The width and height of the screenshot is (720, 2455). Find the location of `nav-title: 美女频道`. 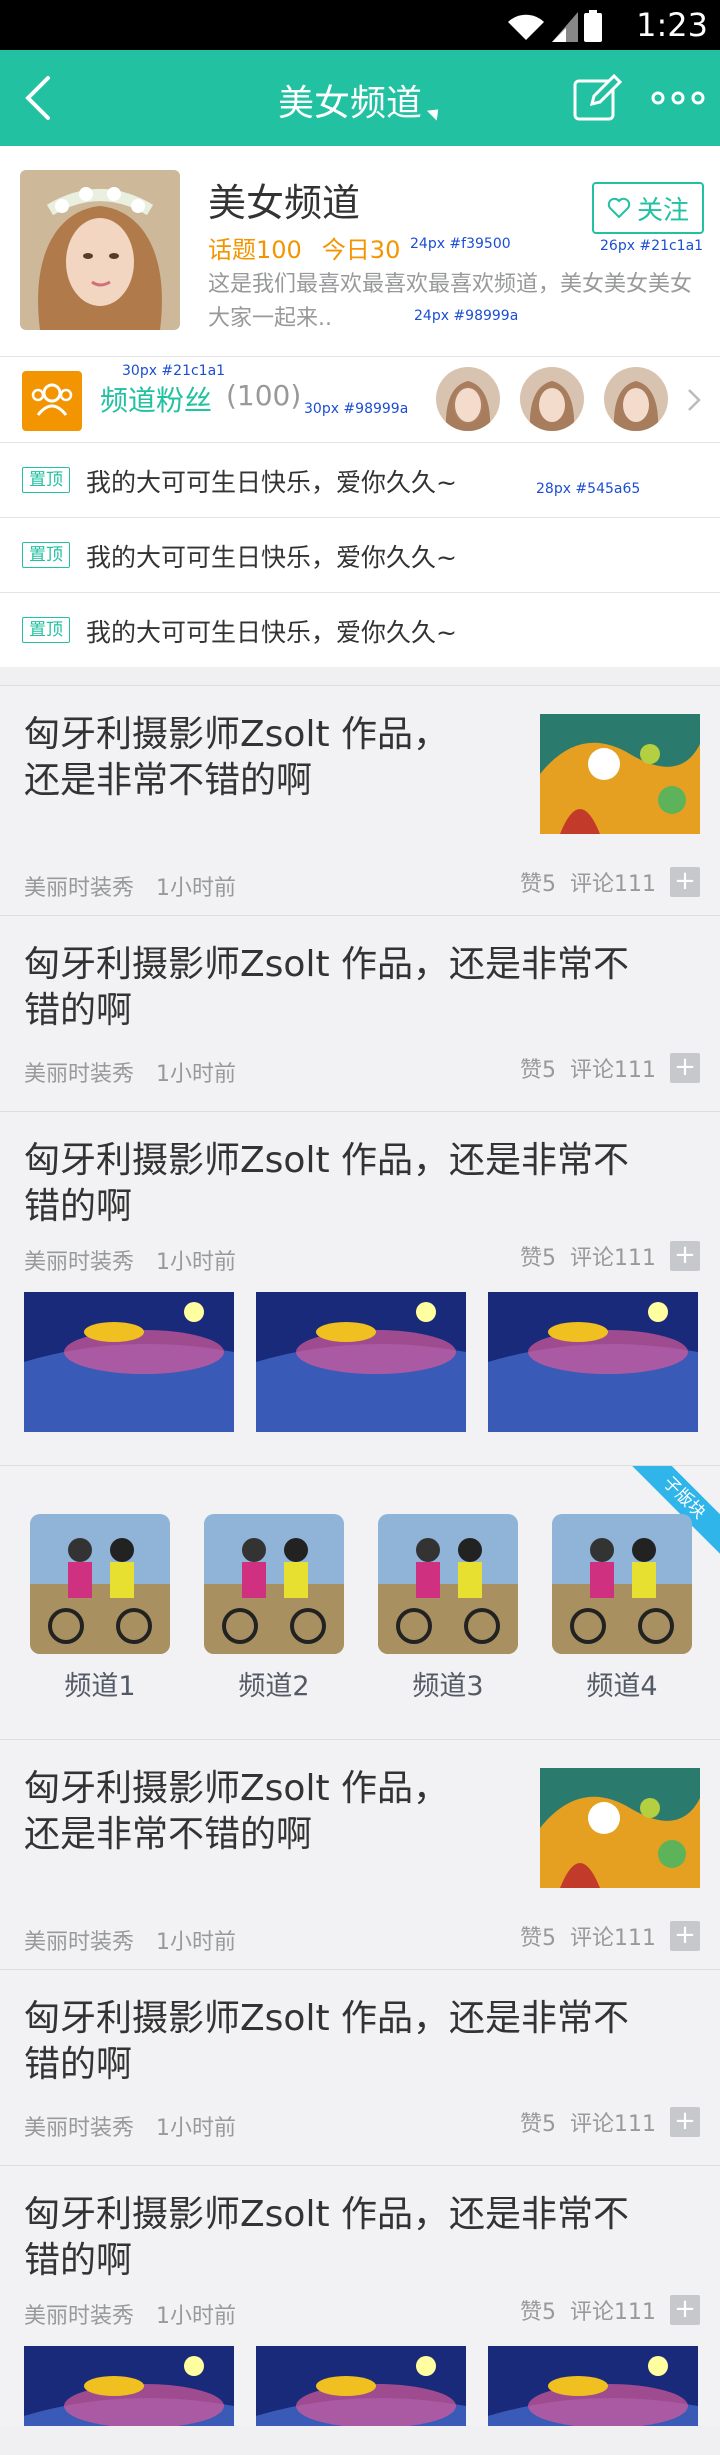

nav-title: 美女频道 is located at coordinates (349, 103).